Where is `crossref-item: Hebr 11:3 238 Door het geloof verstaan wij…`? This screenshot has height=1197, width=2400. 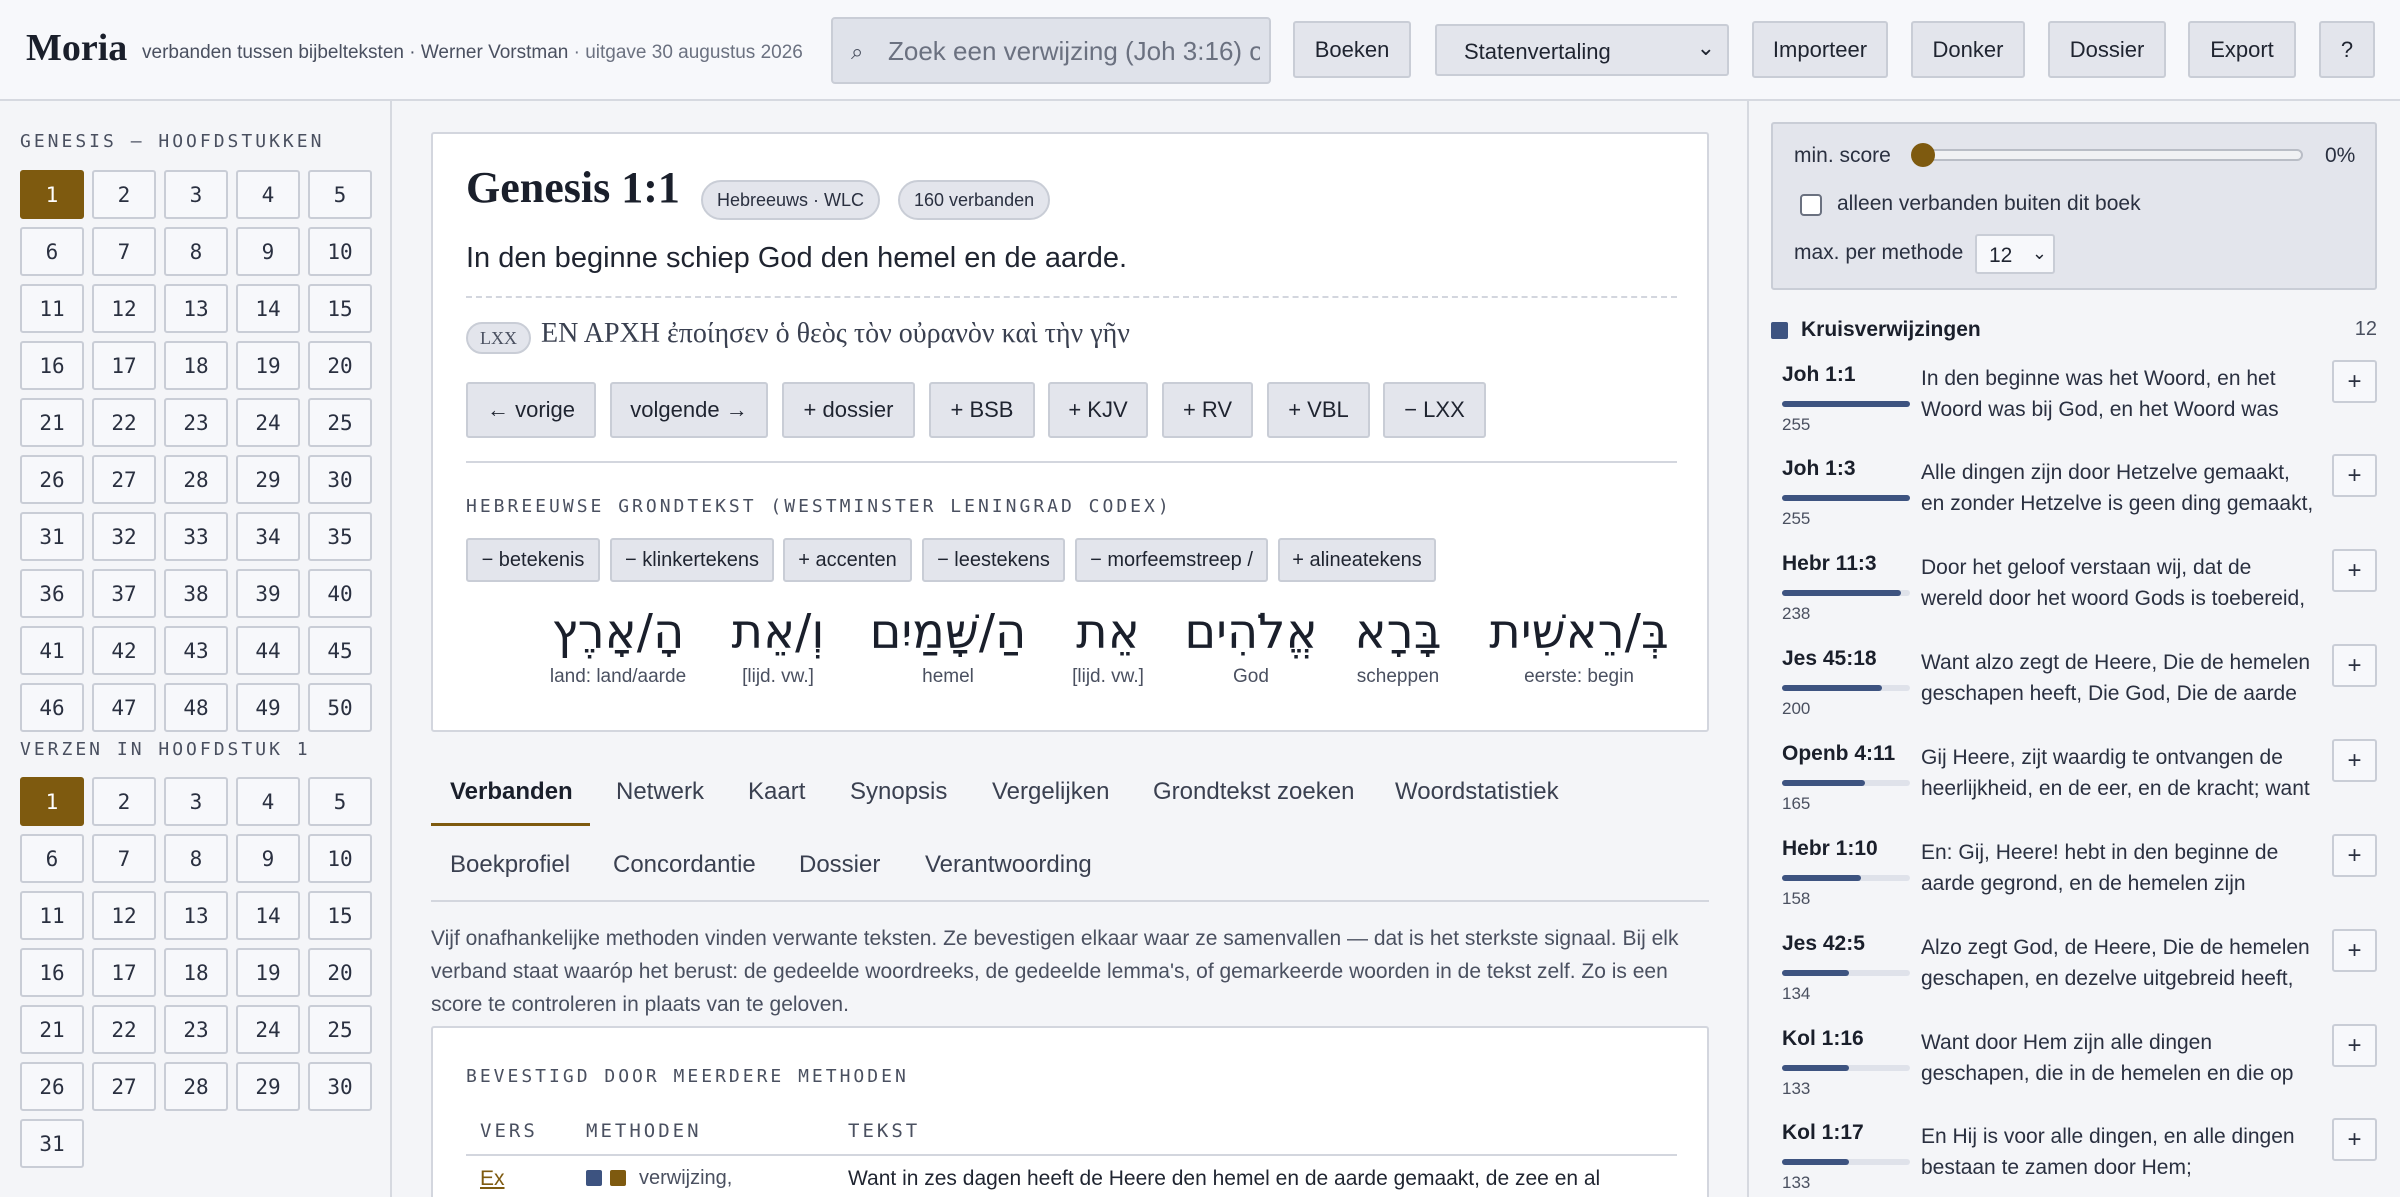 crossref-item: Hebr 11:3 238 Door het geloof verstaan wij… is located at coordinates (2074, 597).